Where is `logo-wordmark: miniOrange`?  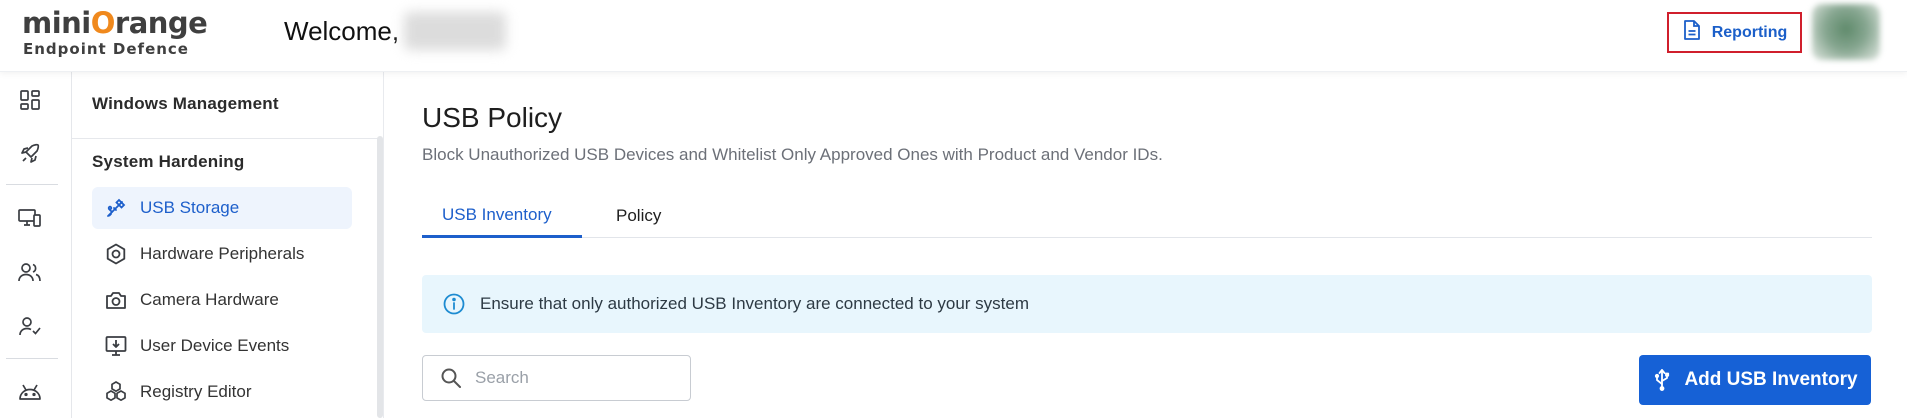
logo-wordmark: miniOrange is located at coordinates (115, 23).